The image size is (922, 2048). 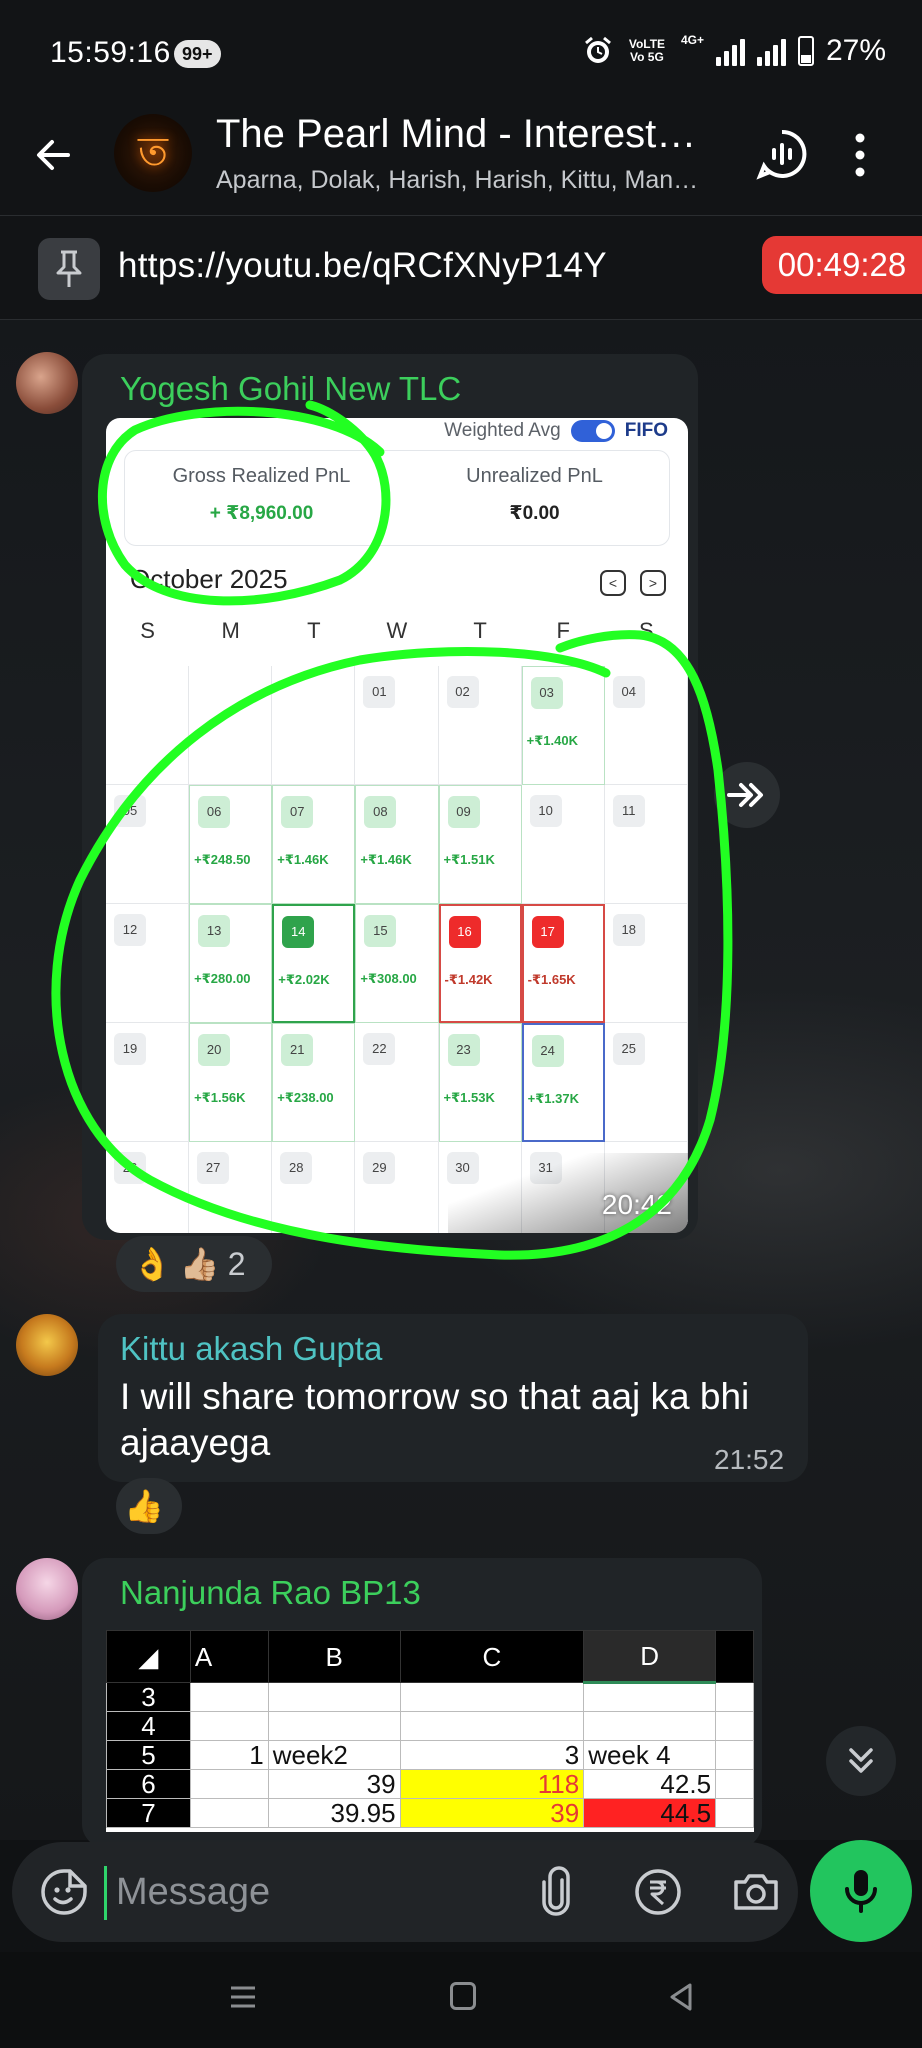 What do you see at coordinates (534, 476) in the screenshot?
I see `unrealized-pnl-label: Unrealized PnL` at bounding box center [534, 476].